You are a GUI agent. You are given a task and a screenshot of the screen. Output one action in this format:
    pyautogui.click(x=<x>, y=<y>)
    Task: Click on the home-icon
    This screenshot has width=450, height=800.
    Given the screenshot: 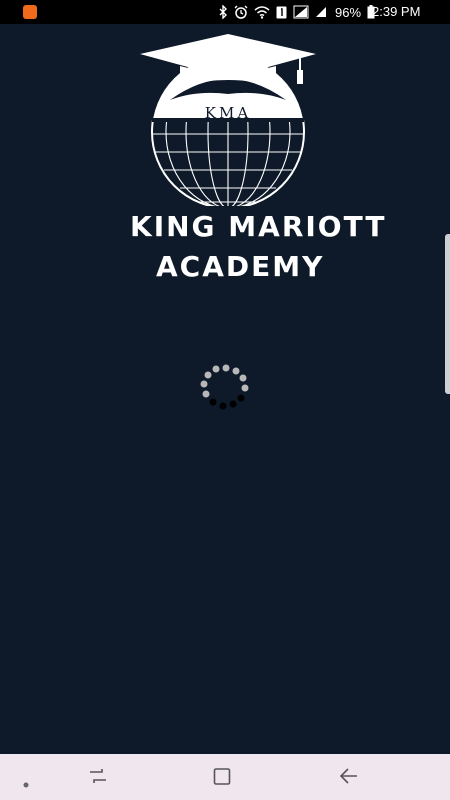 What is the action you would take?
    pyautogui.click(x=222, y=776)
    